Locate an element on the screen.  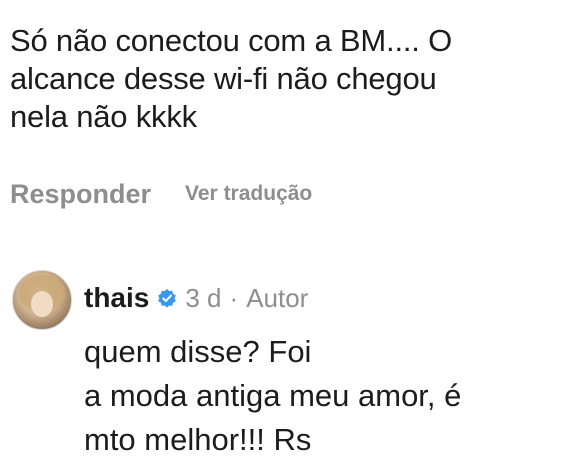
avatar is located at coordinates (42, 300).